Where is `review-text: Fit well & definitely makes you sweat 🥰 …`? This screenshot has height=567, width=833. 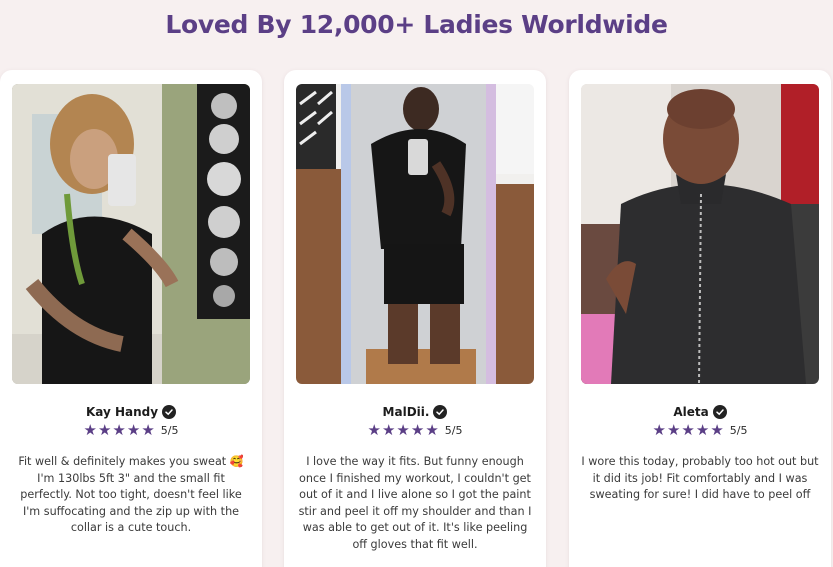
review-text: Fit well & definitely makes you sweat 🥰 … is located at coordinates (131, 494).